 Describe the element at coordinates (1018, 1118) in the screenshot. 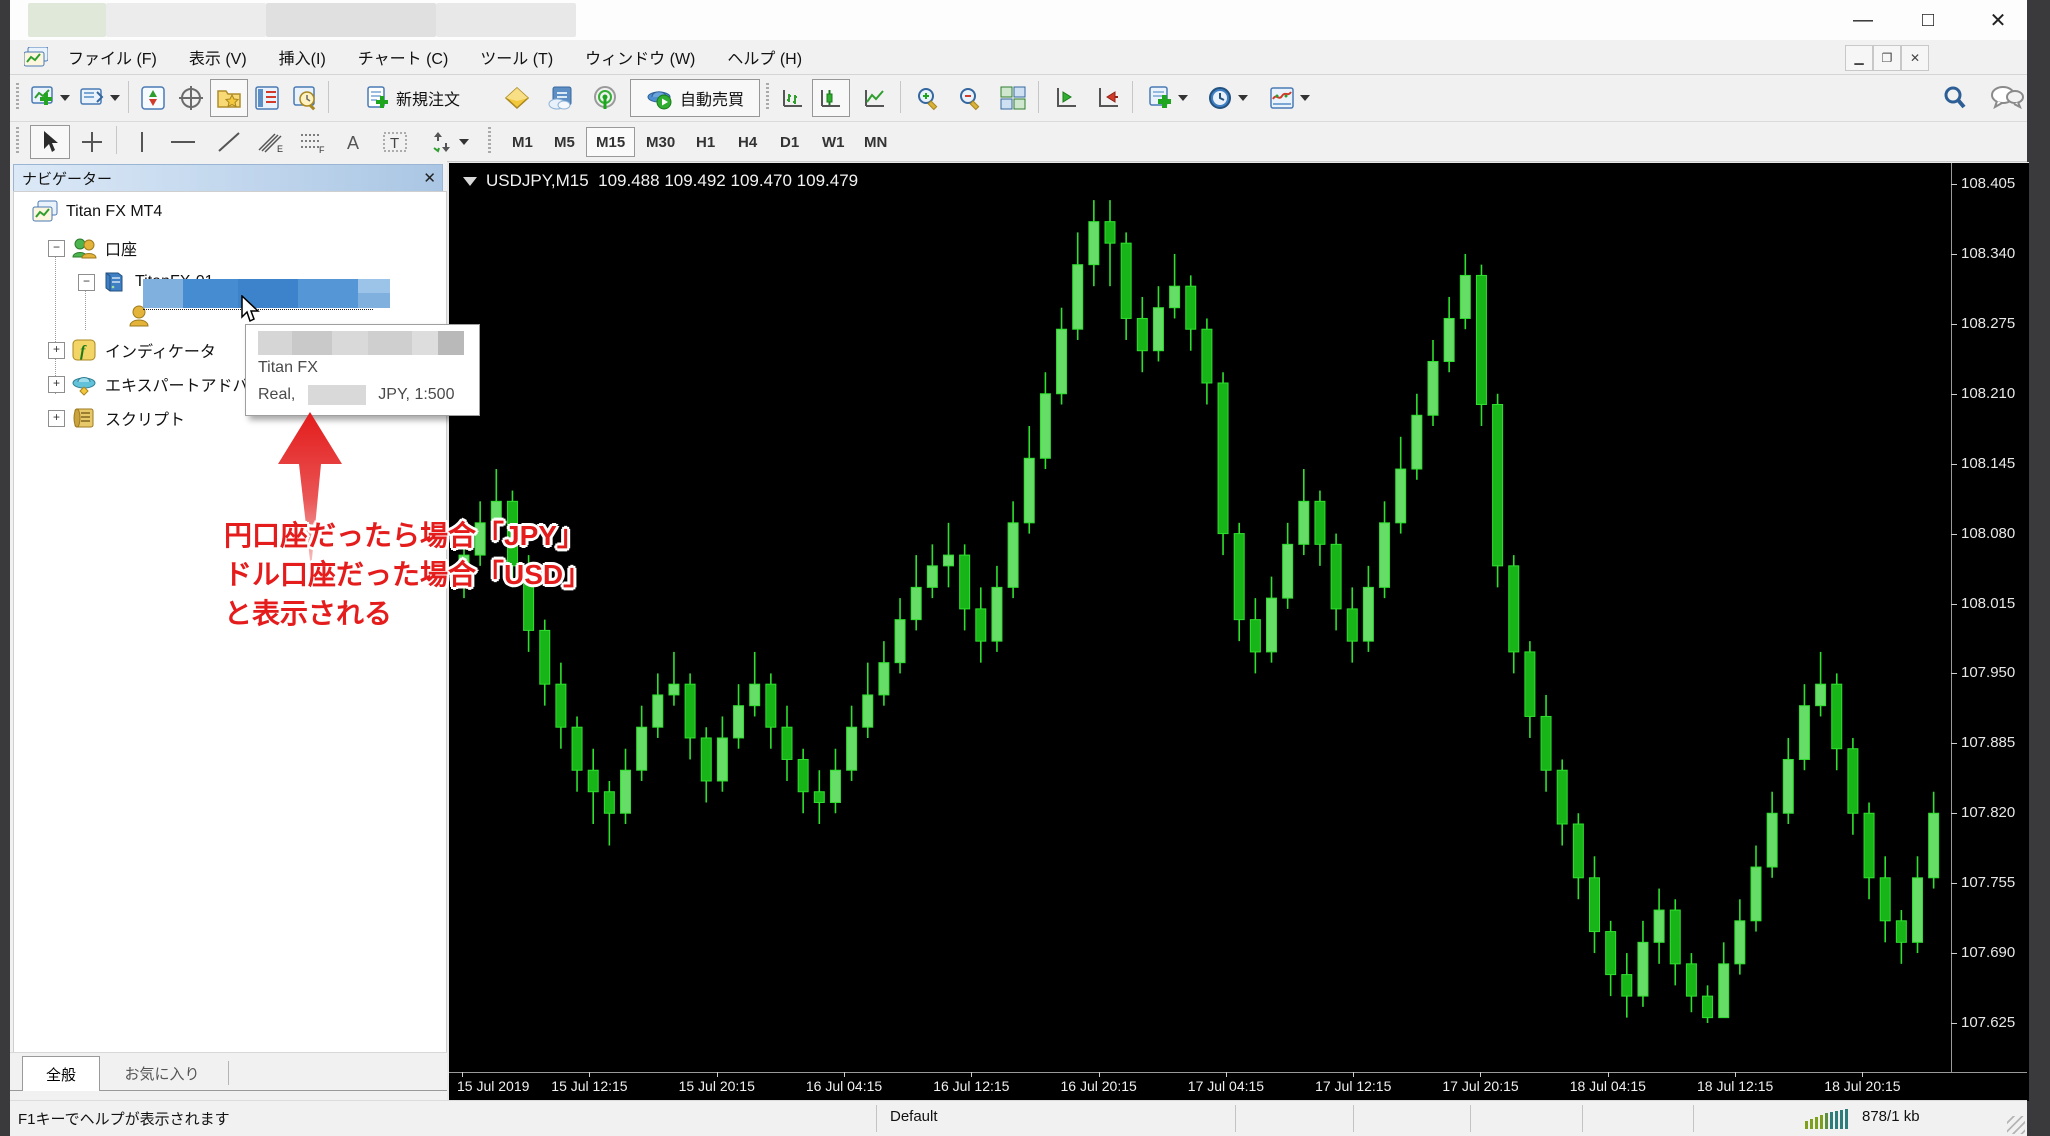

I see `status-bar: F1キーでヘルプが表示されます Default 878/1 kb` at that location.